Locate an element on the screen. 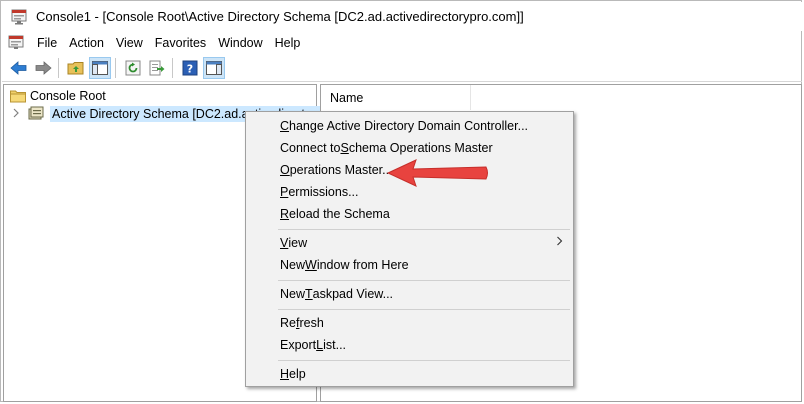 The width and height of the screenshot is (804, 404). menu-action: Action is located at coordinates (86, 43).